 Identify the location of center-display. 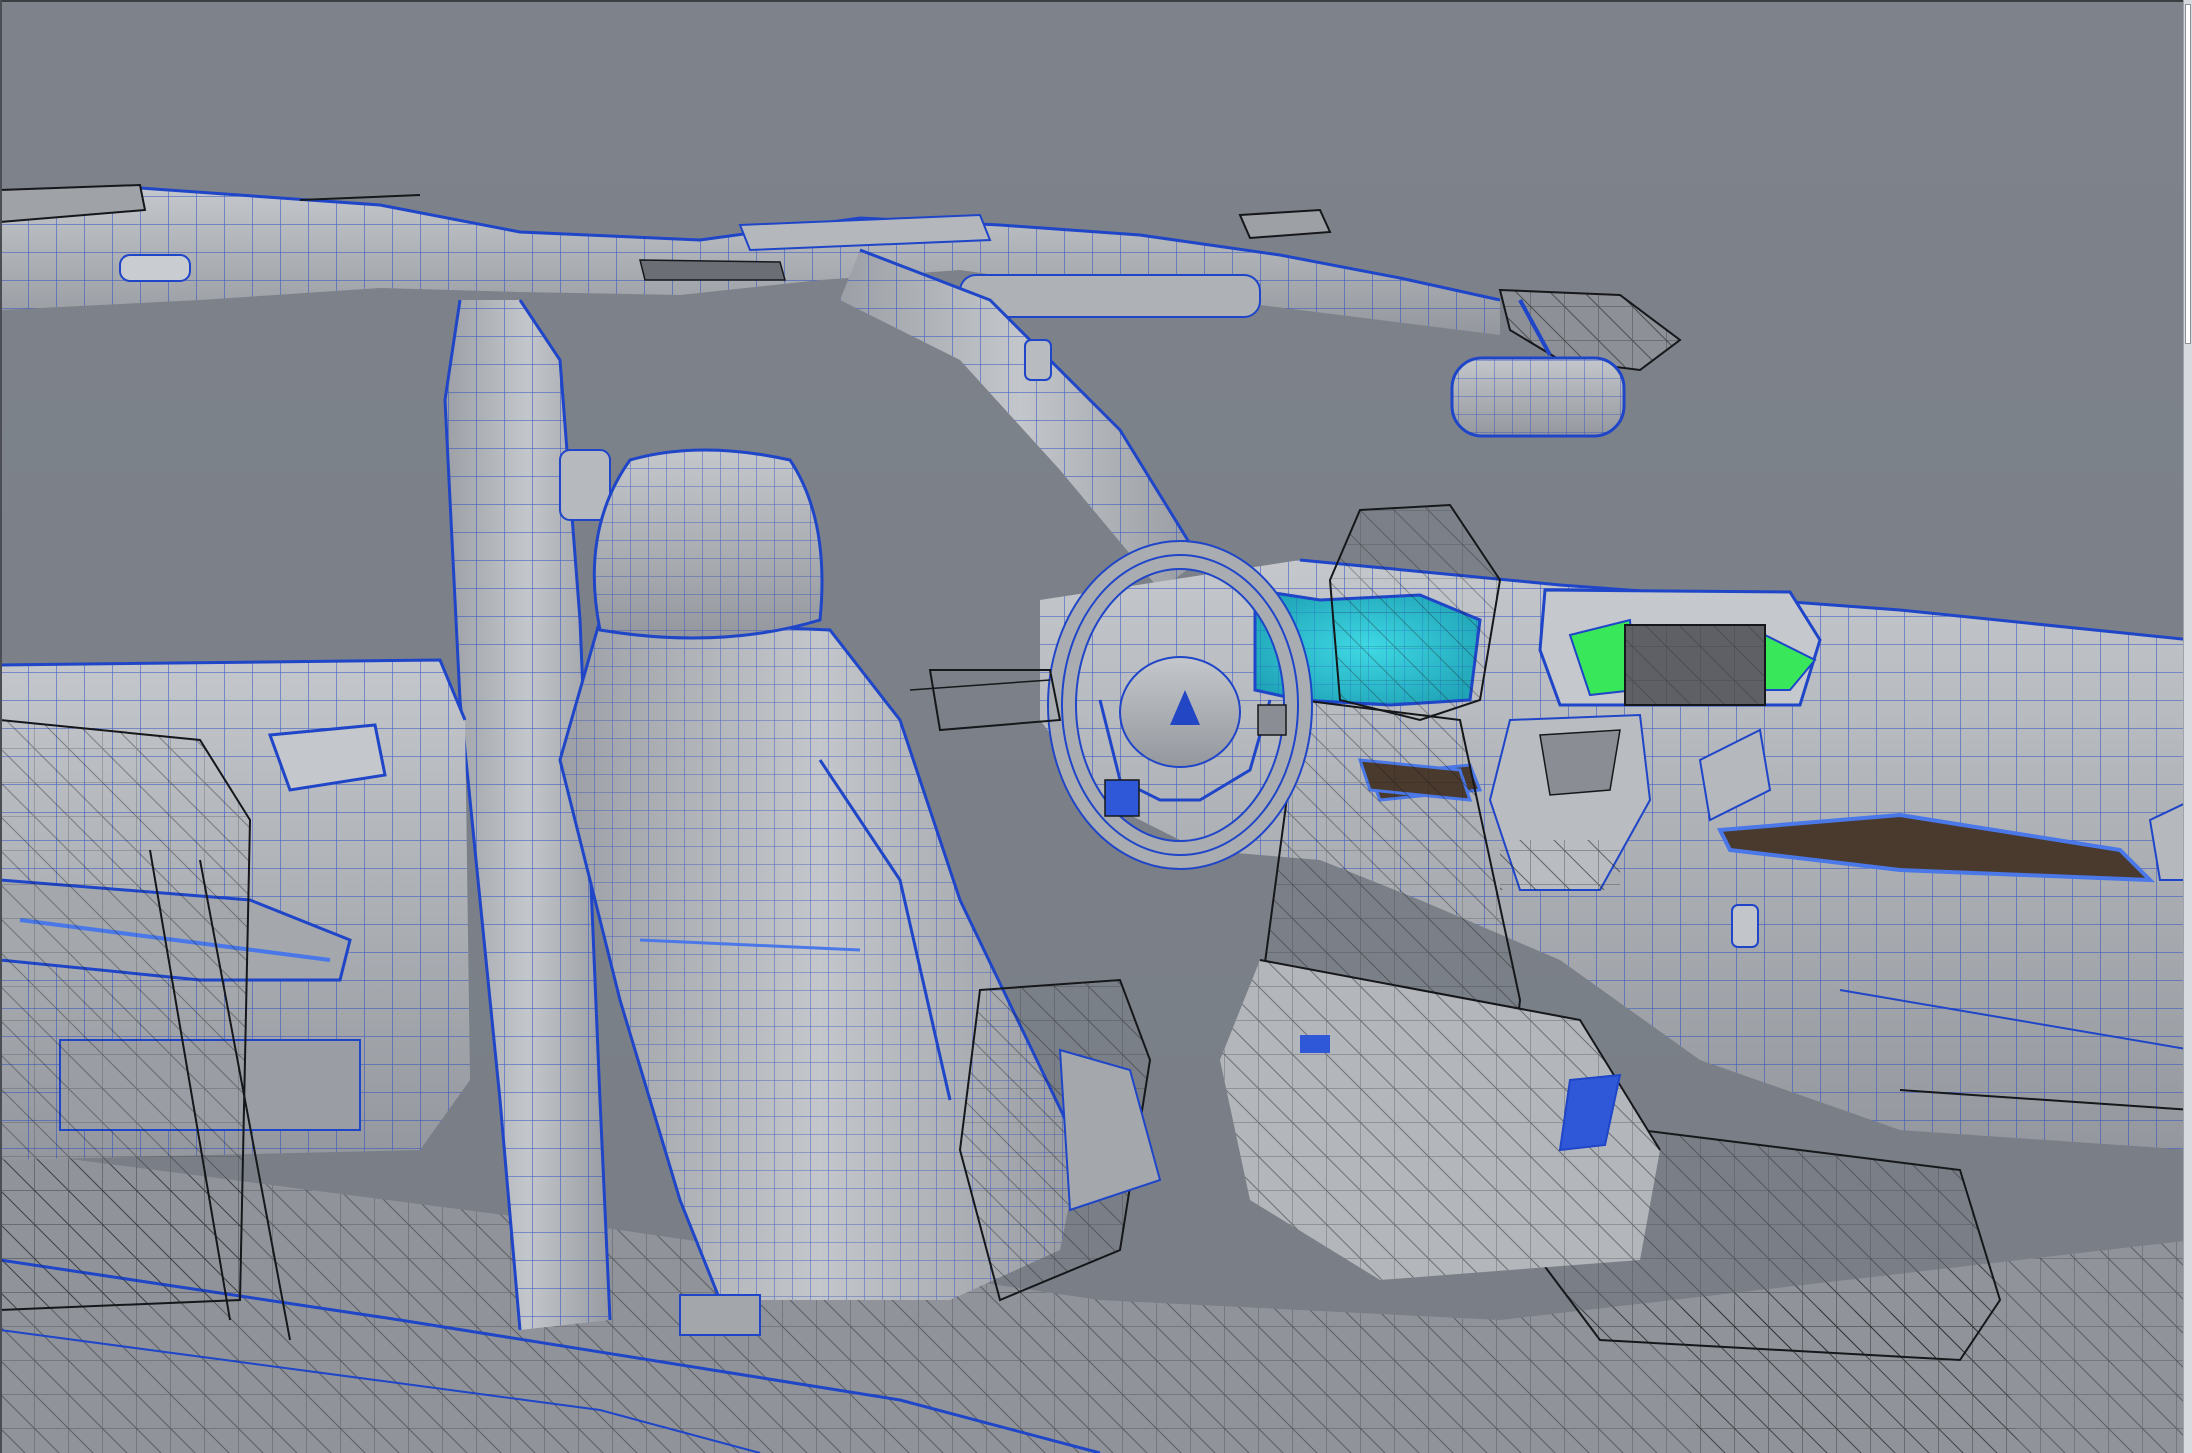
(1680, 647).